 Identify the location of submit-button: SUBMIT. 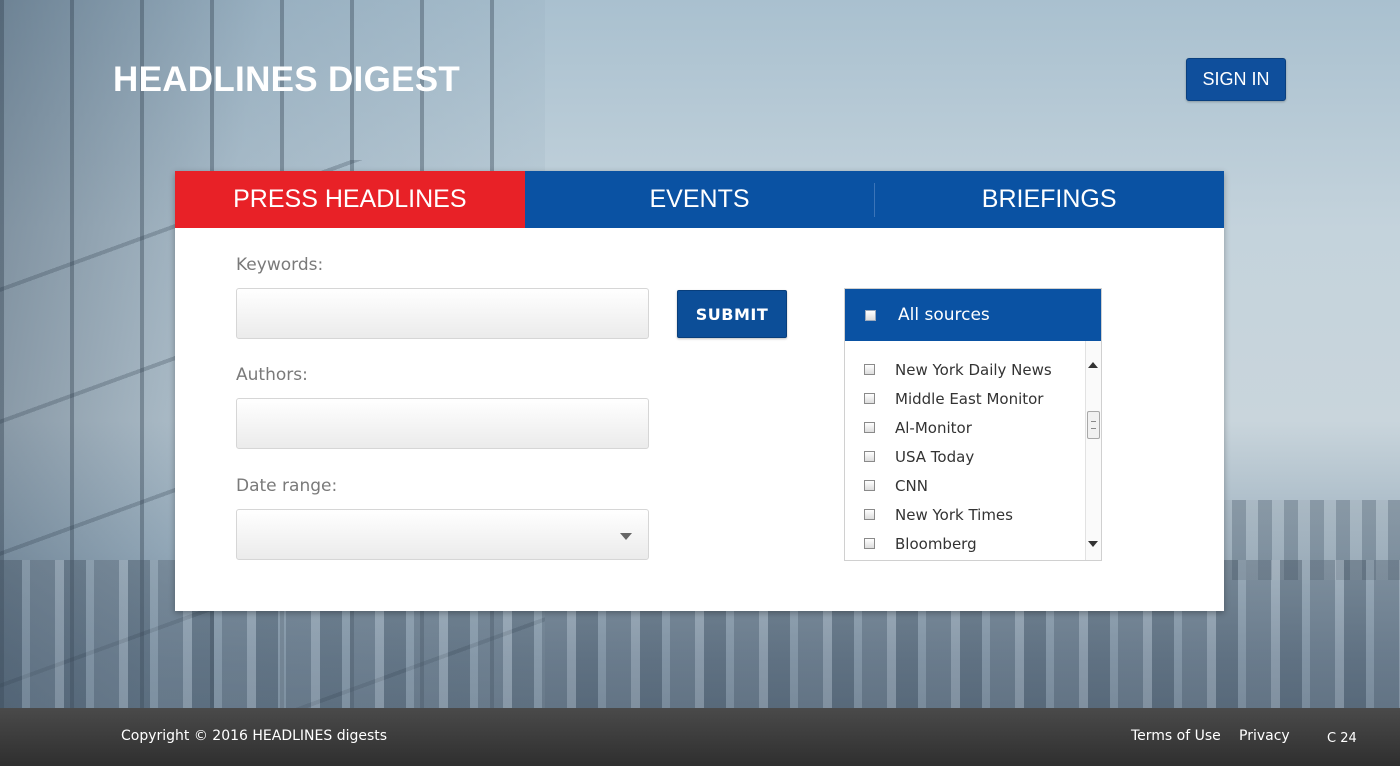
(732, 314).